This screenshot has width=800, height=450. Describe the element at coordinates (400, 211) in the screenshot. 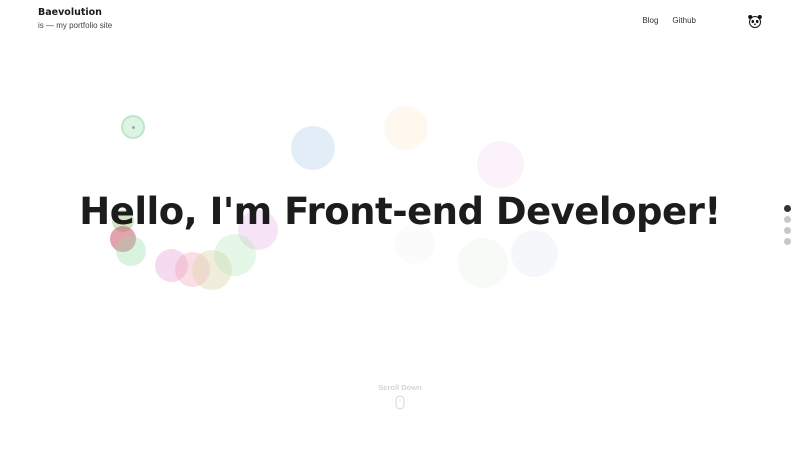

I see `hero-headline: Hello, I'm Front-end Developer!` at that location.